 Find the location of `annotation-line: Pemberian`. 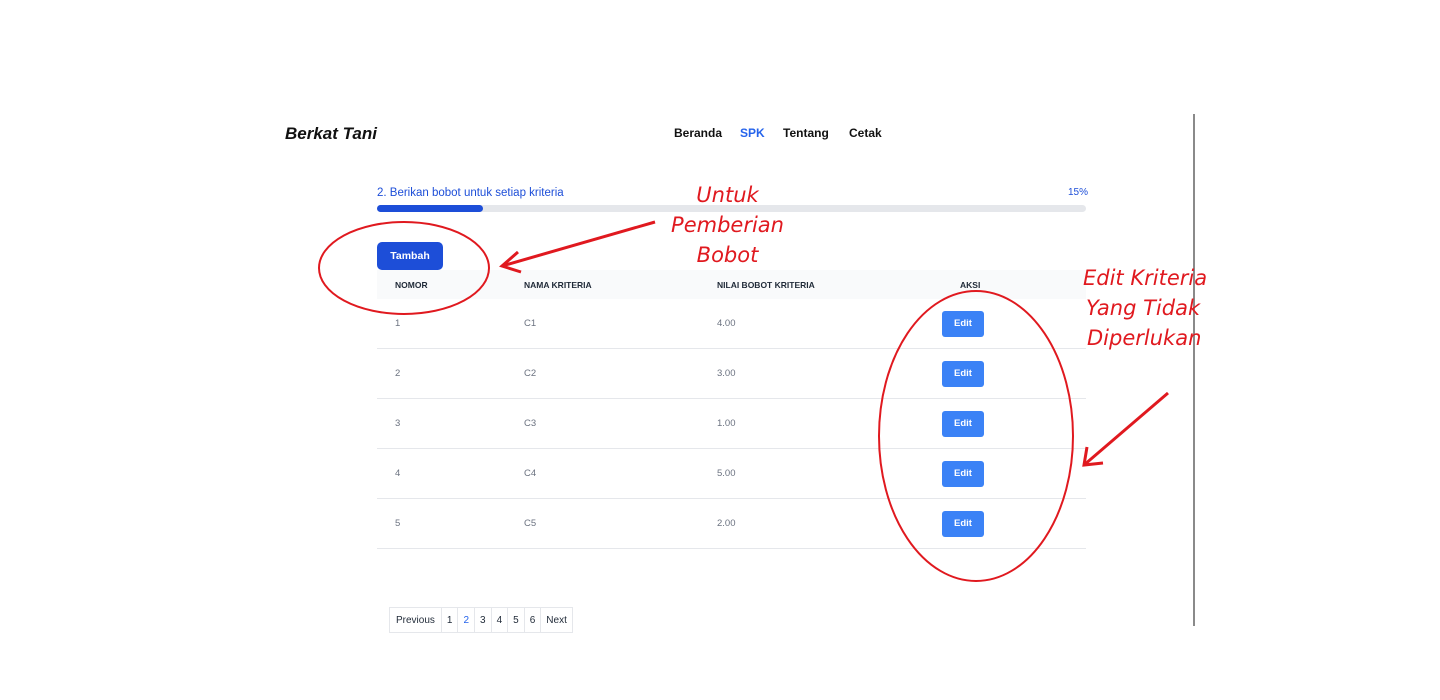

annotation-line: Pemberian is located at coordinates (727, 225).